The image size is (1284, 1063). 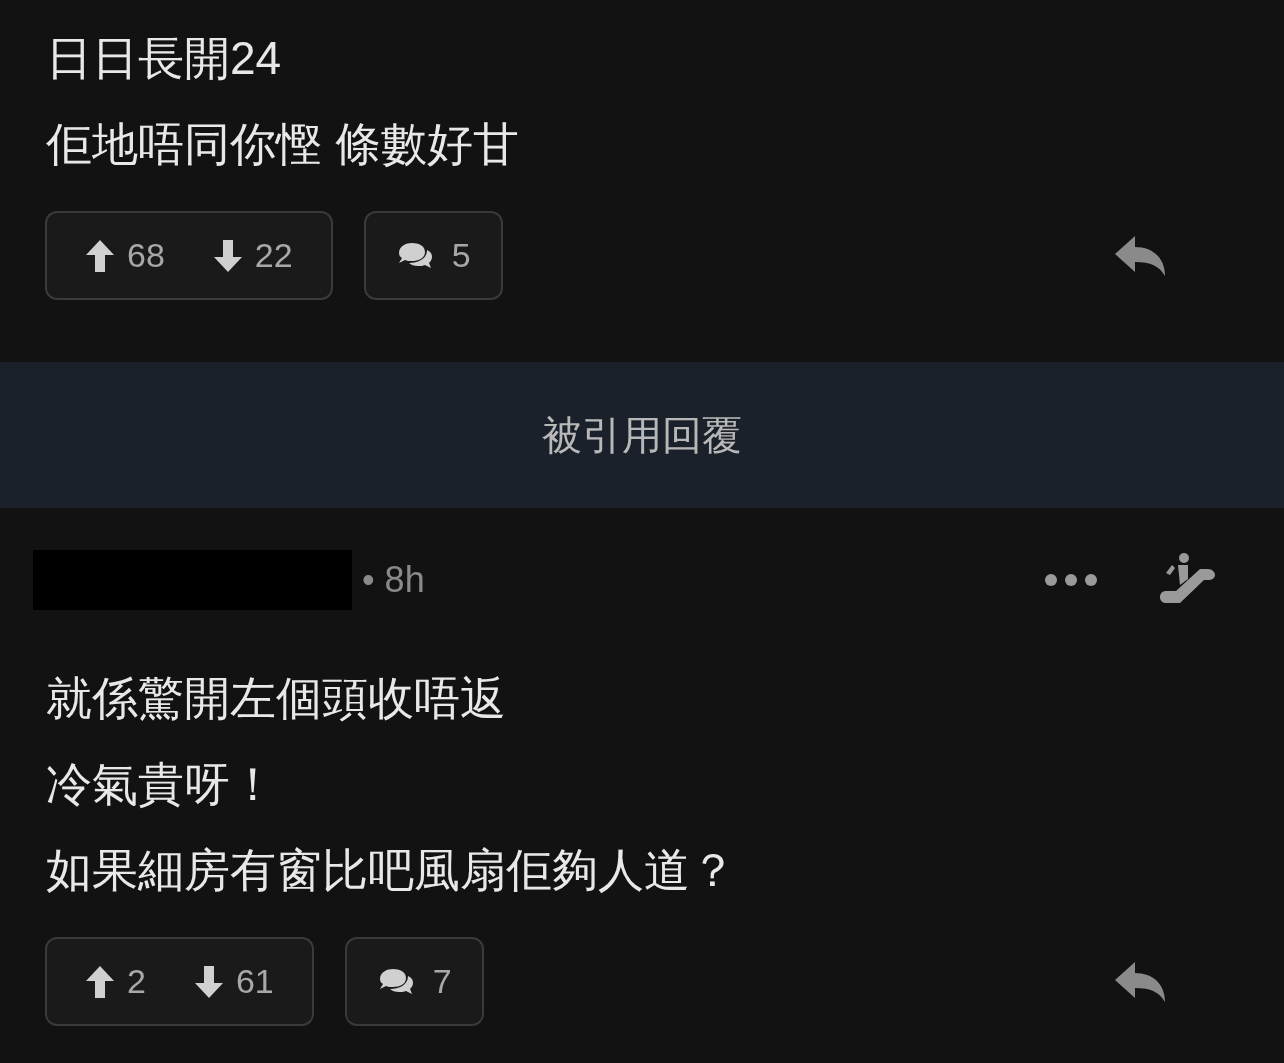 I want to click on more-icon, so click(x=1071, y=580).